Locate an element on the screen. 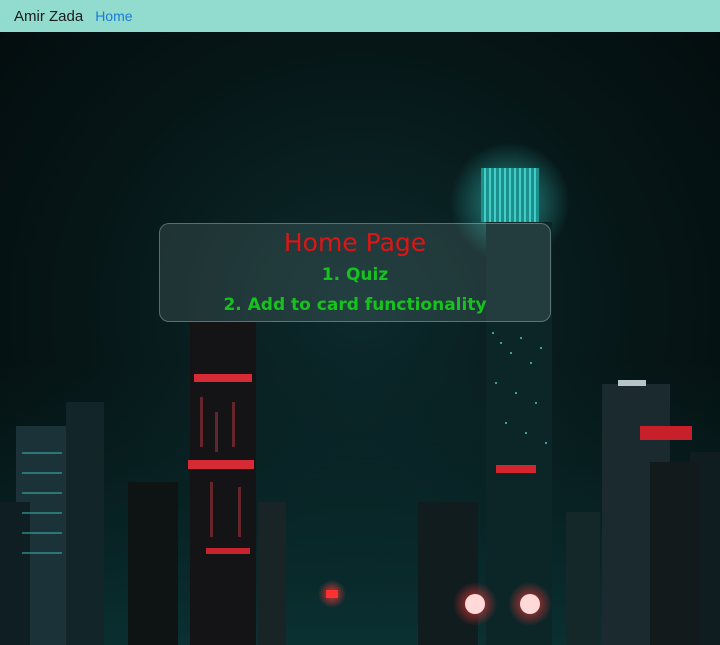  list-item-quiz: 1. Quiz is located at coordinates (355, 275).